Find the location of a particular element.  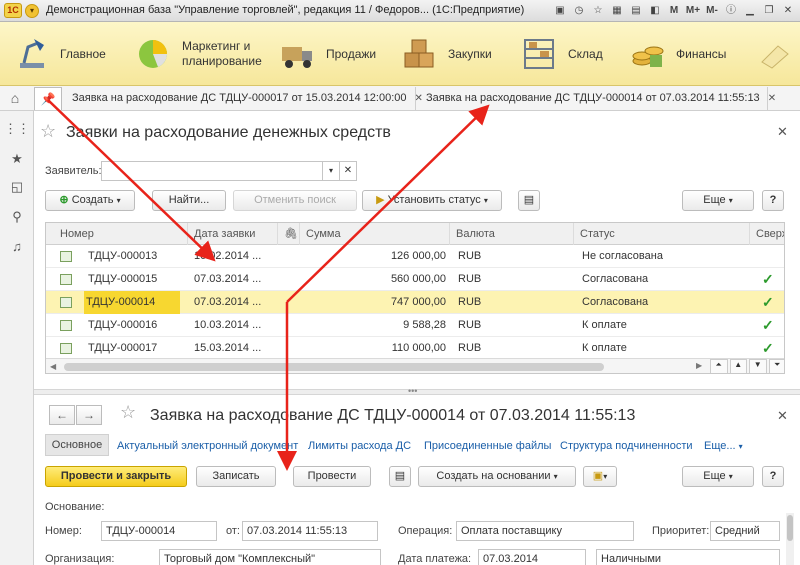

scroll-up-icon: ▲ is located at coordinates (738, 366).